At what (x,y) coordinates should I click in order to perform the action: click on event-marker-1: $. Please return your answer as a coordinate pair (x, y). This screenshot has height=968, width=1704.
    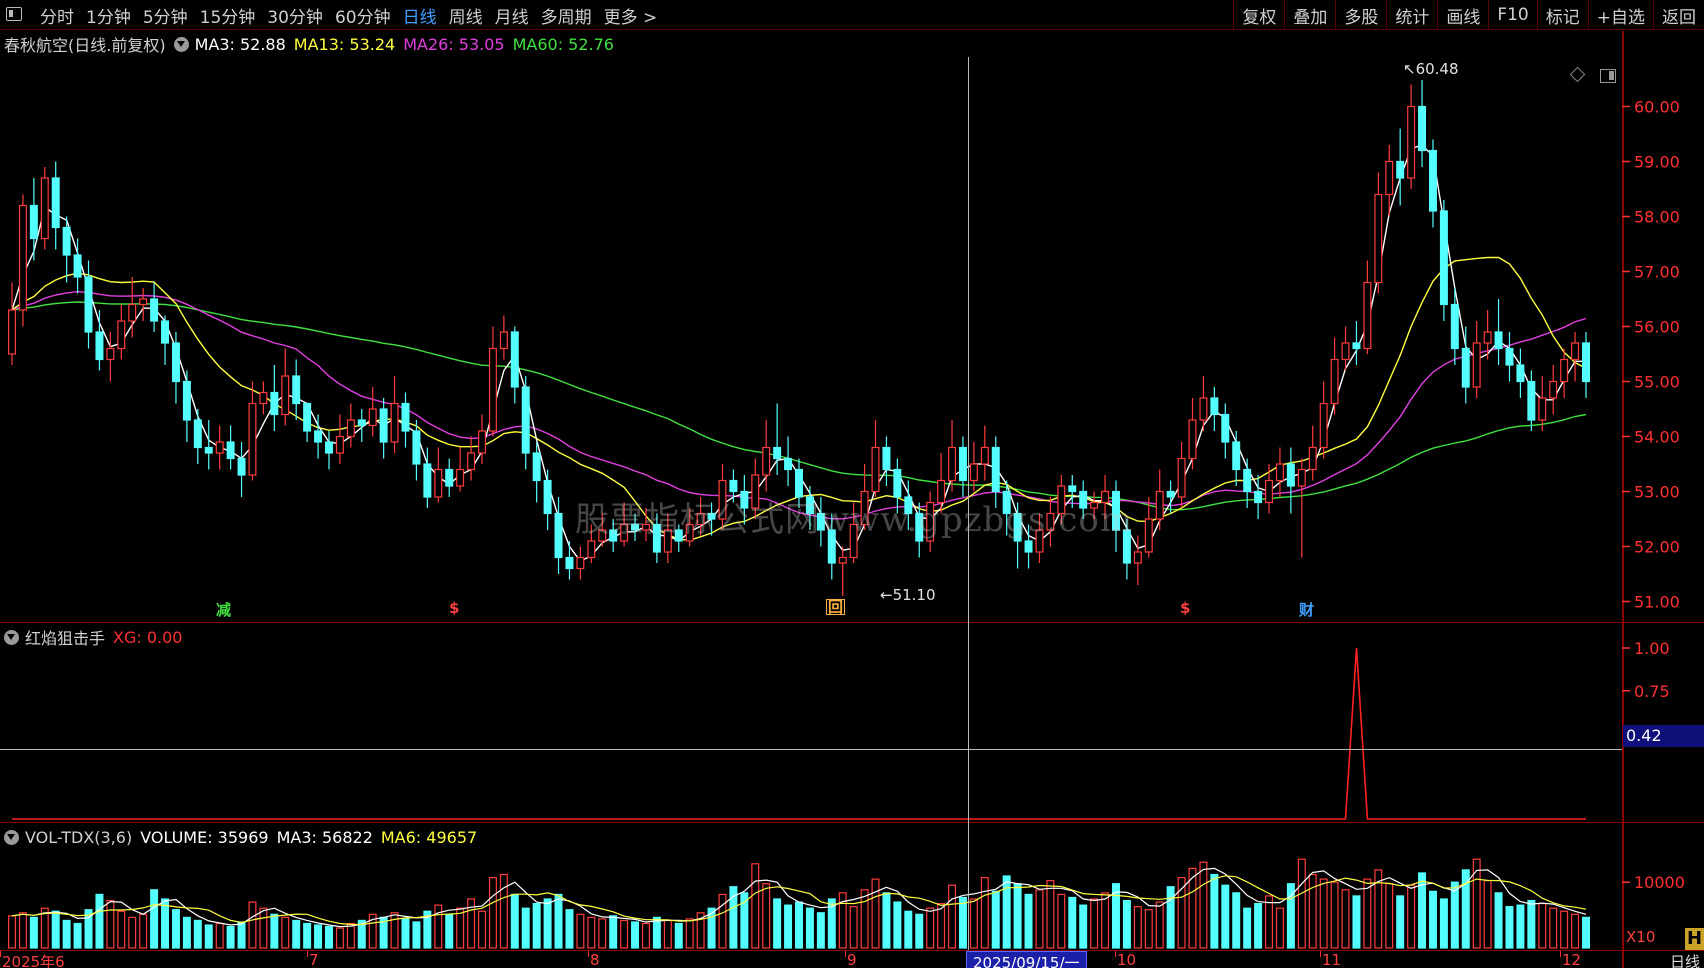
    Looking at the image, I should click on (454, 608).